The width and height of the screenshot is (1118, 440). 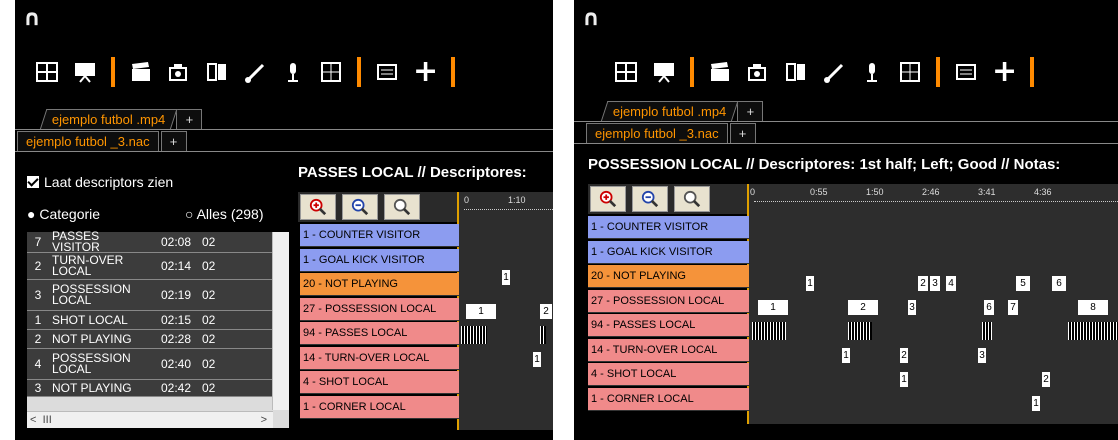 What do you see at coordinates (1013, 307) in the screenshot?
I see `timeline-mark: 7` at bounding box center [1013, 307].